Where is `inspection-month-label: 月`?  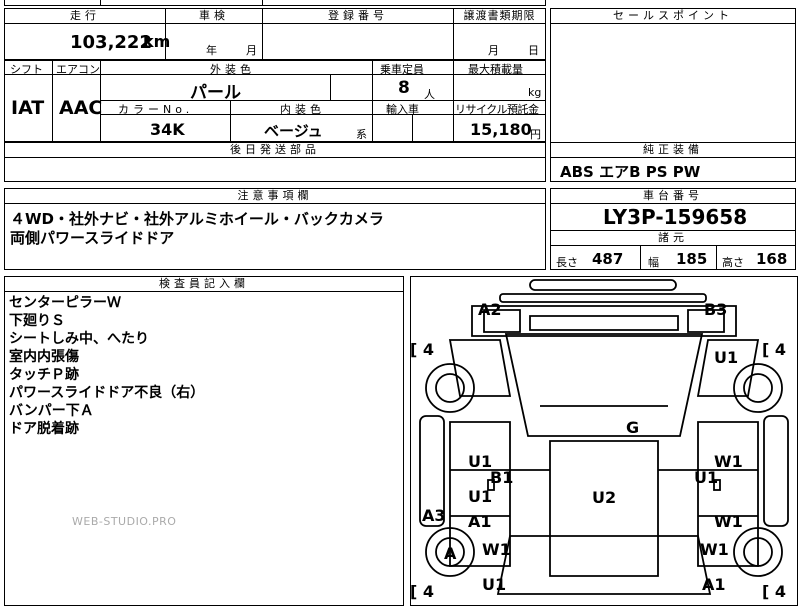 inspection-month-label: 月 is located at coordinates (251, 50).